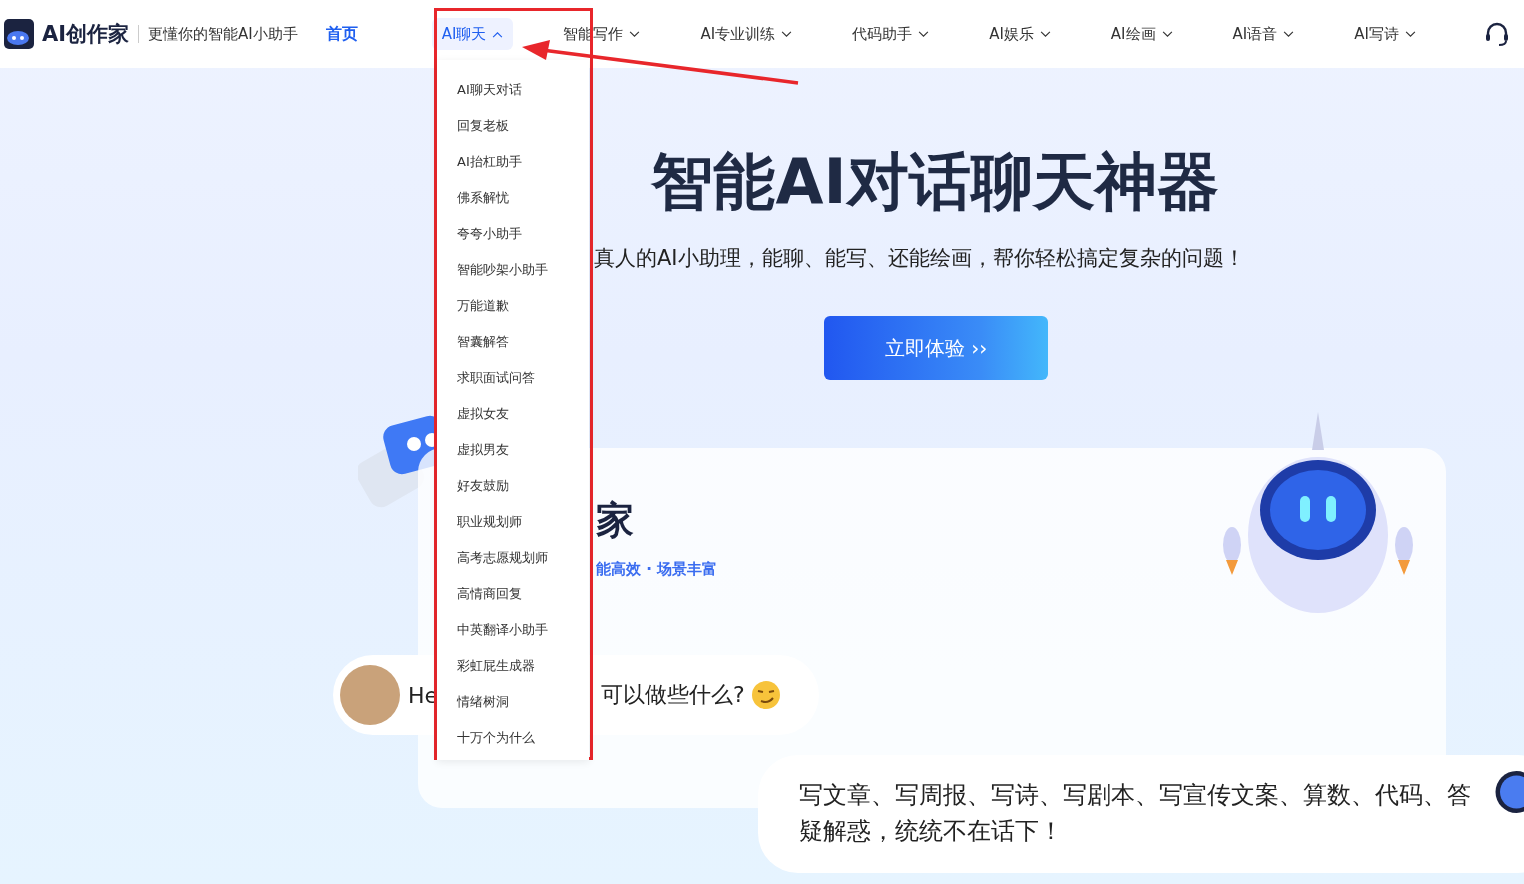 The height and width of the screenshot is (884, 1524). What do you see at coordinates (615, 520) in the screenshot?
I see `card-title: 家` at bounding box center [615, 520].